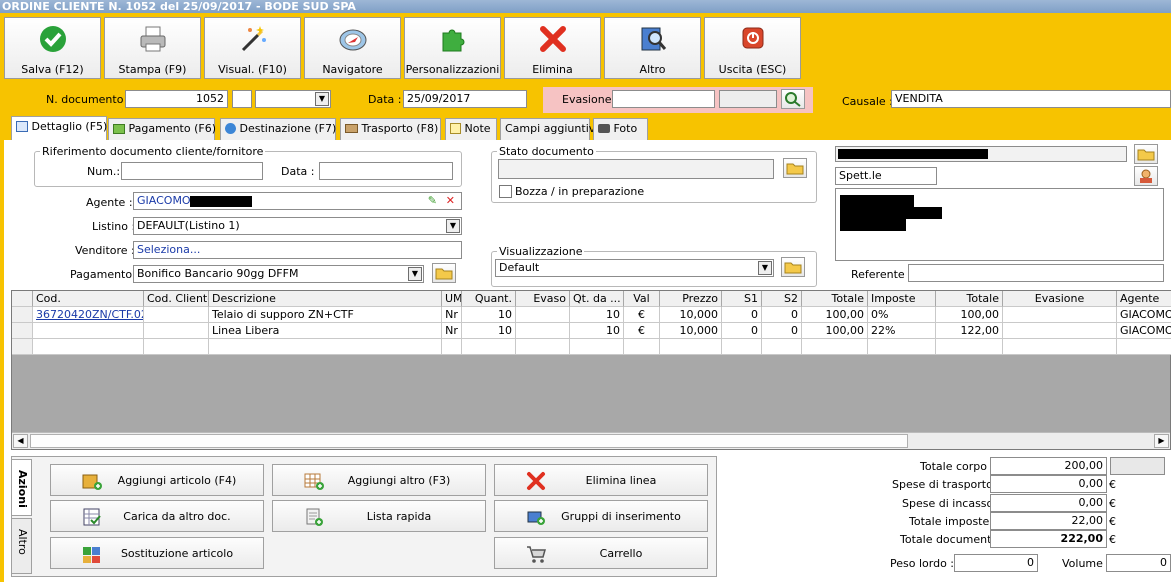  I want to click on tab-trasporto: Trasporto (F8), so click(390, 129).